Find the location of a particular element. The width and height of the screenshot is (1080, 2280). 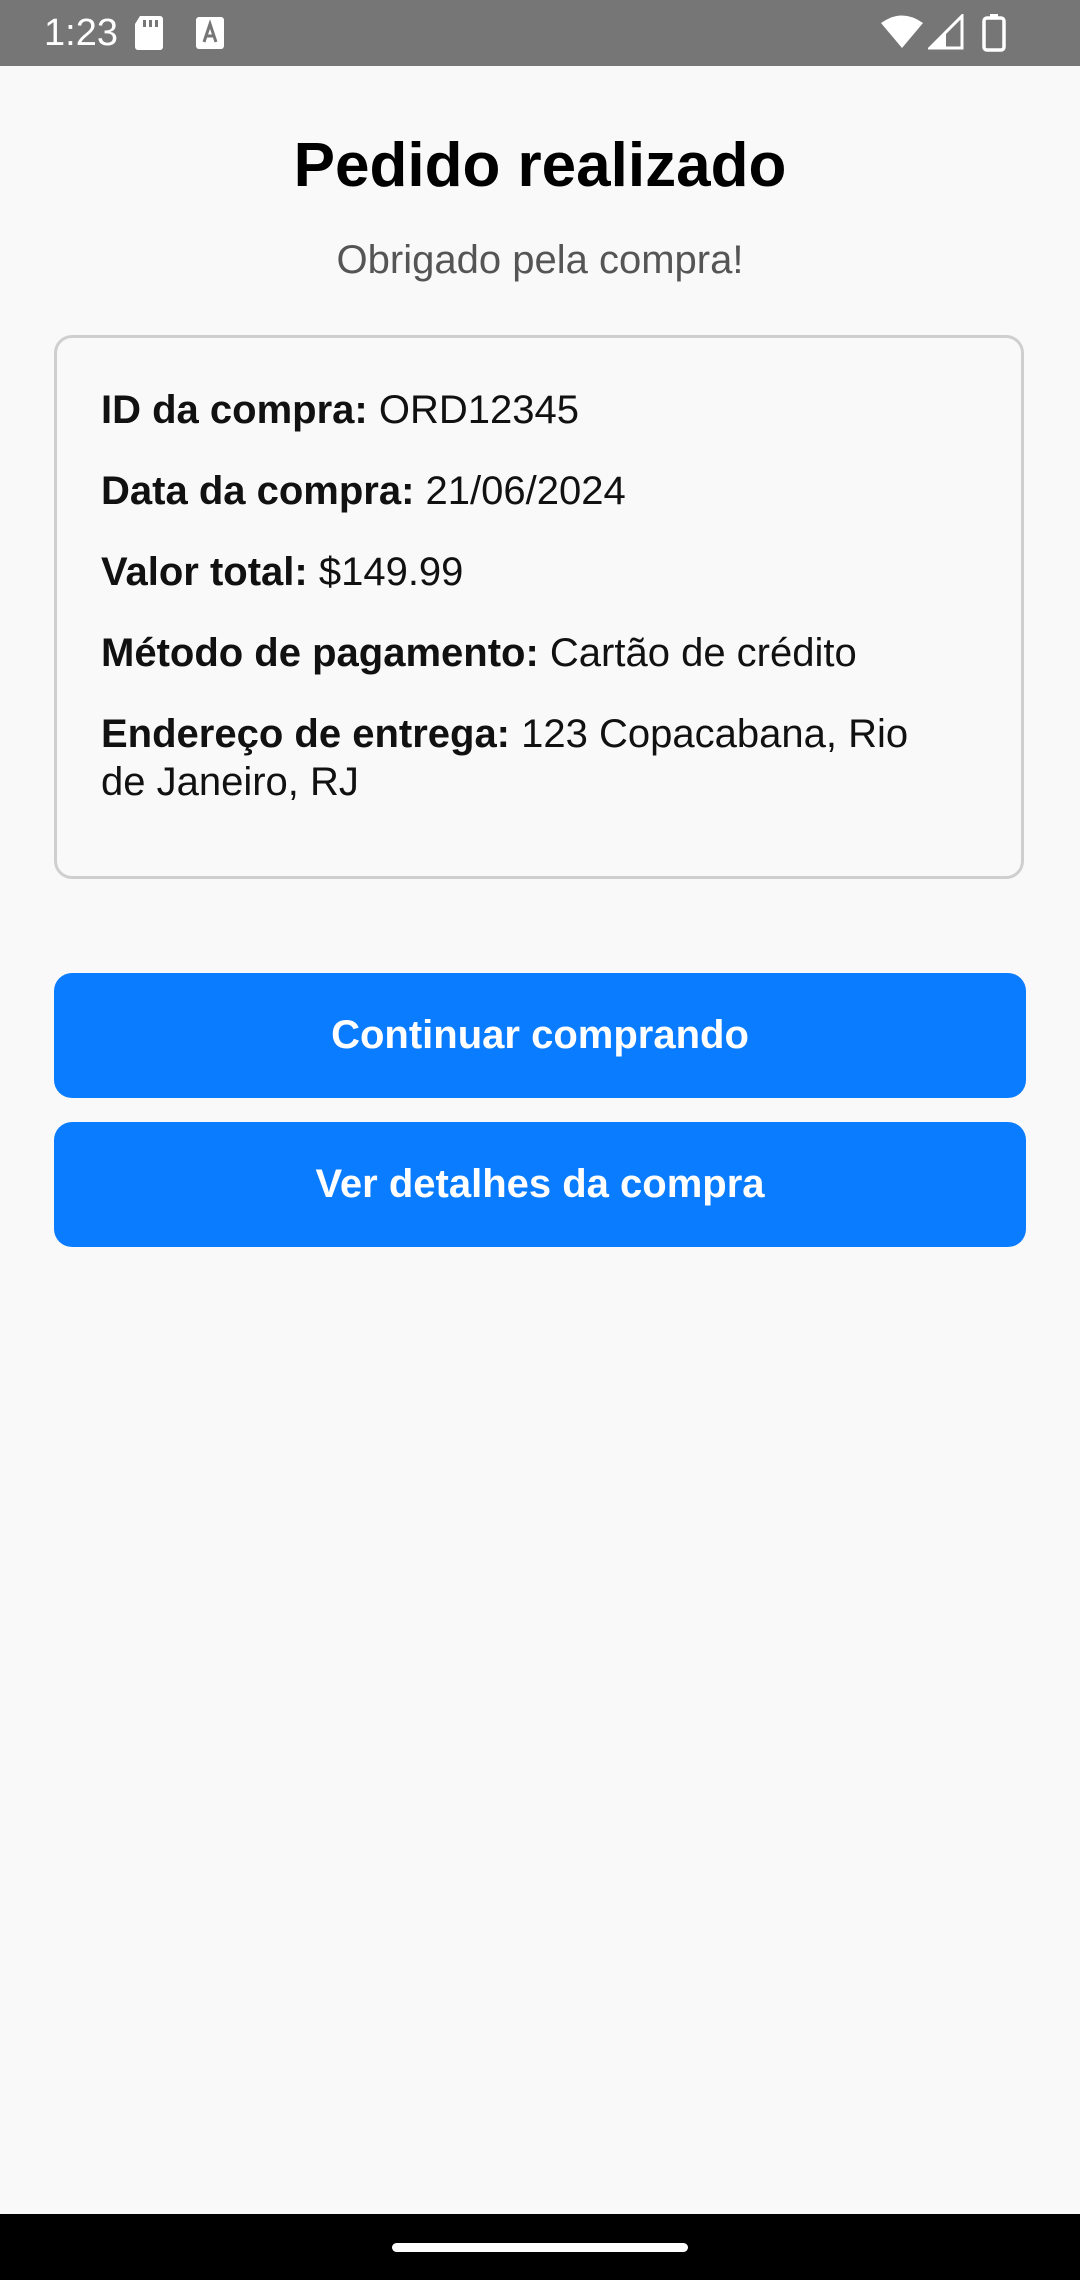

page-subtitle: Obrigado pela compra! is located at coordinates (540, 260).